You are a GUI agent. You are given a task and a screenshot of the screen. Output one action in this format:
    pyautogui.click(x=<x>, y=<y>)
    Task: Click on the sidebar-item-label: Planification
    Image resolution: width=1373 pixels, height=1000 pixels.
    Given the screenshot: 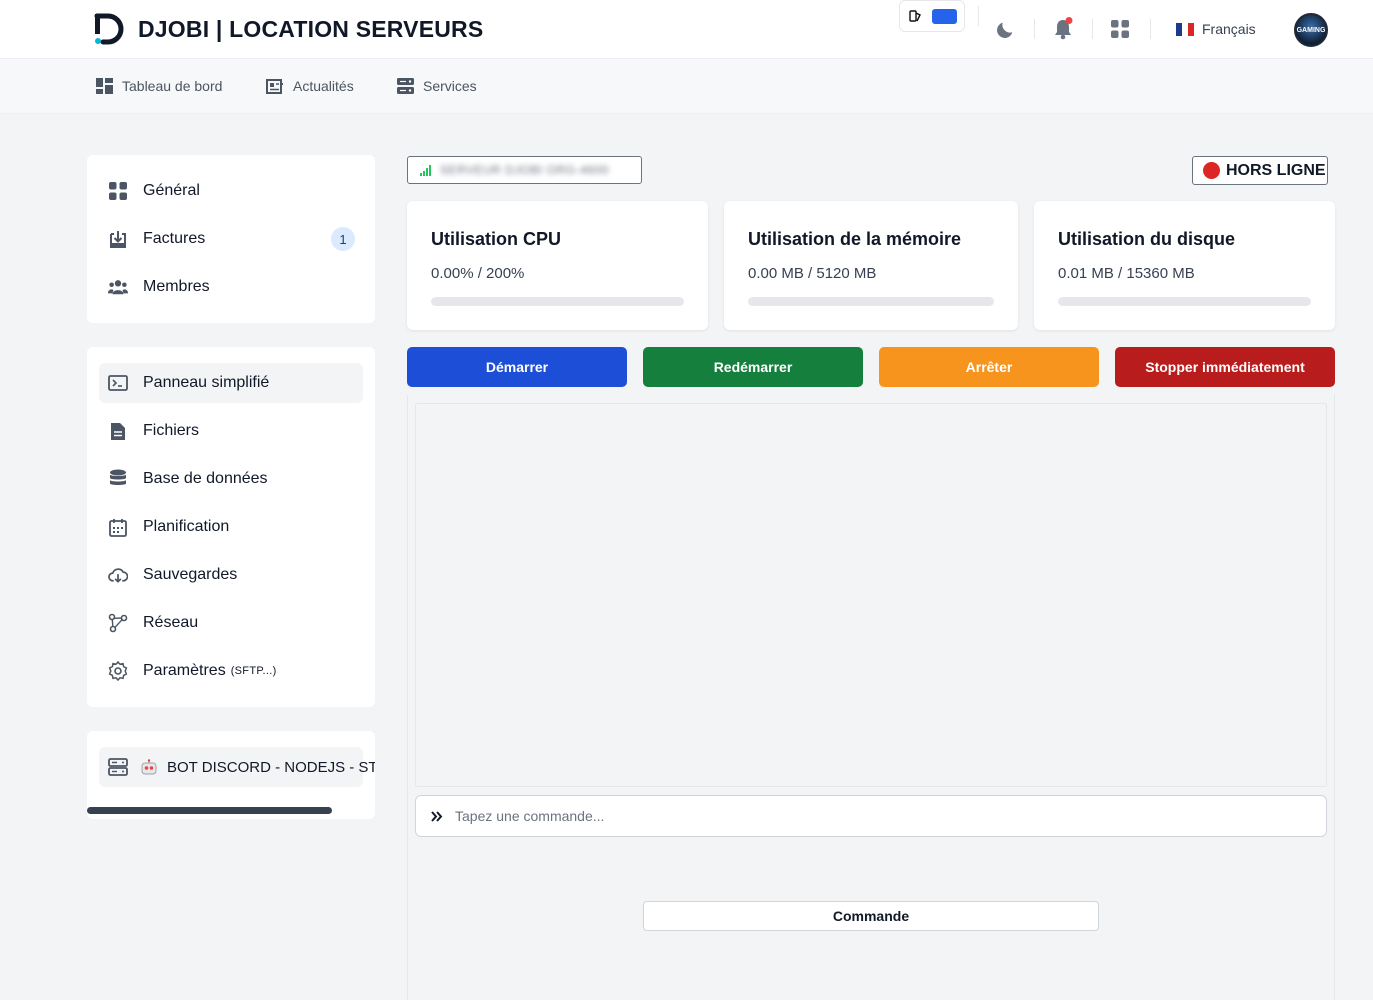 What is the action you would take?
    pyautogui.click(x=186, y=526)
    